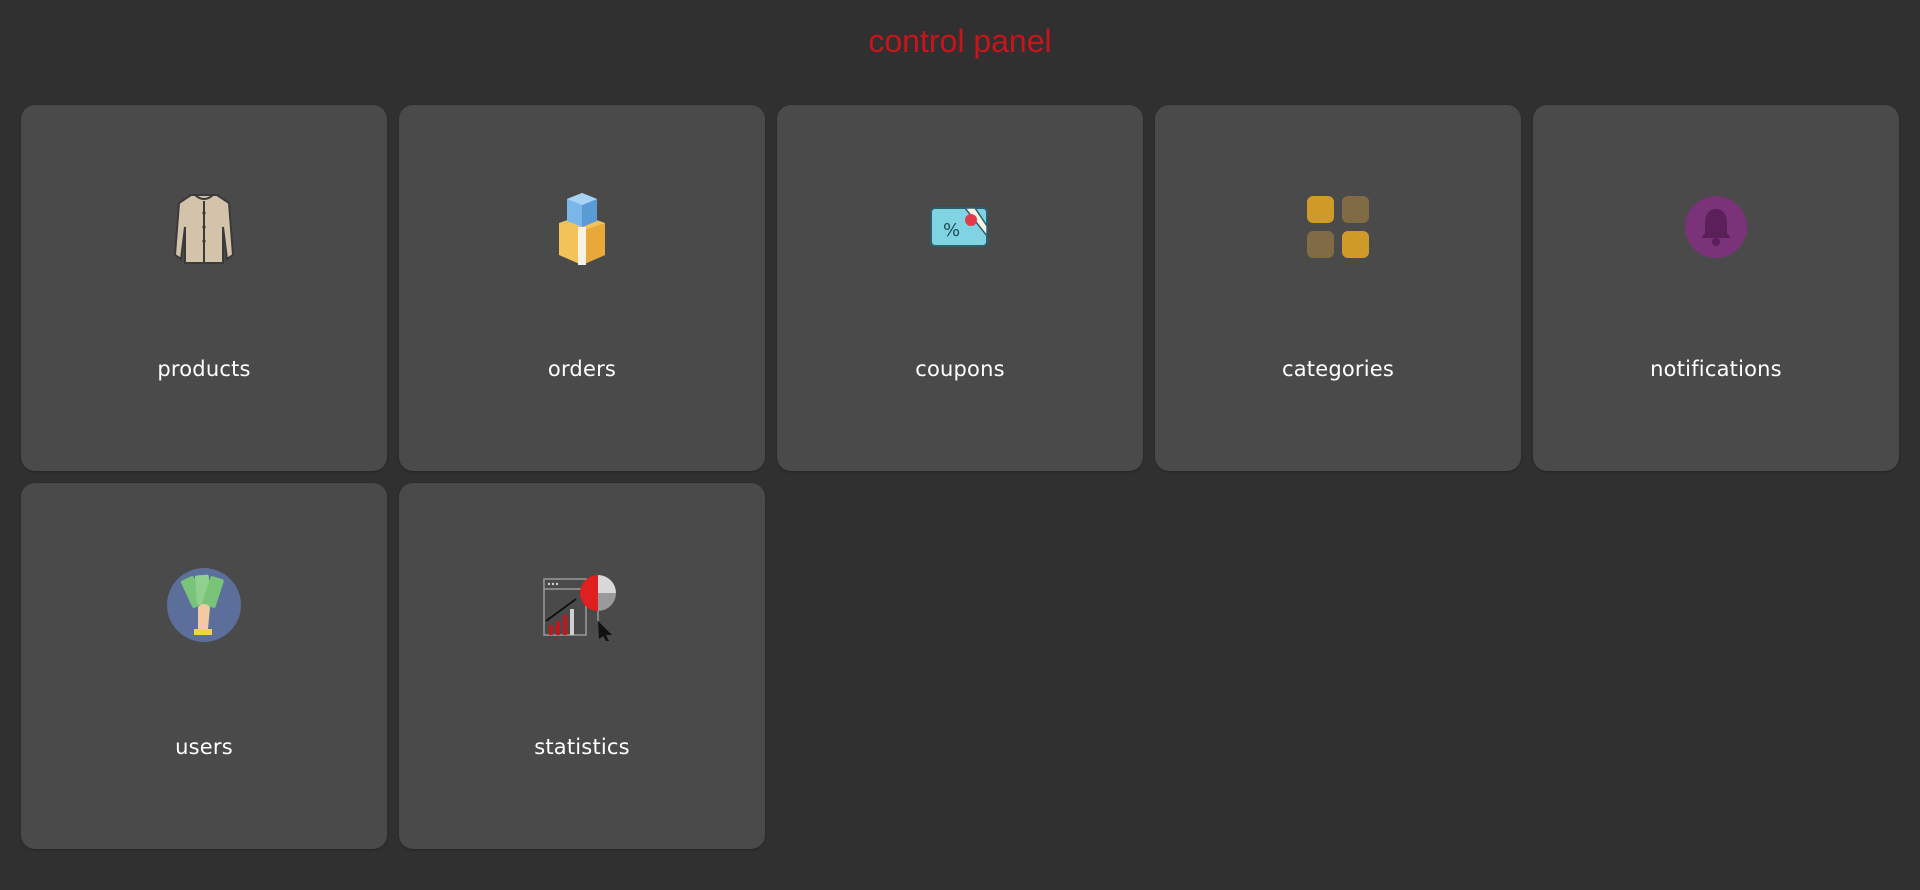  What do you see at coordinates (960, 369) in the screenshot?
I see `card-label: coupons` at bounding box center [960, 369].